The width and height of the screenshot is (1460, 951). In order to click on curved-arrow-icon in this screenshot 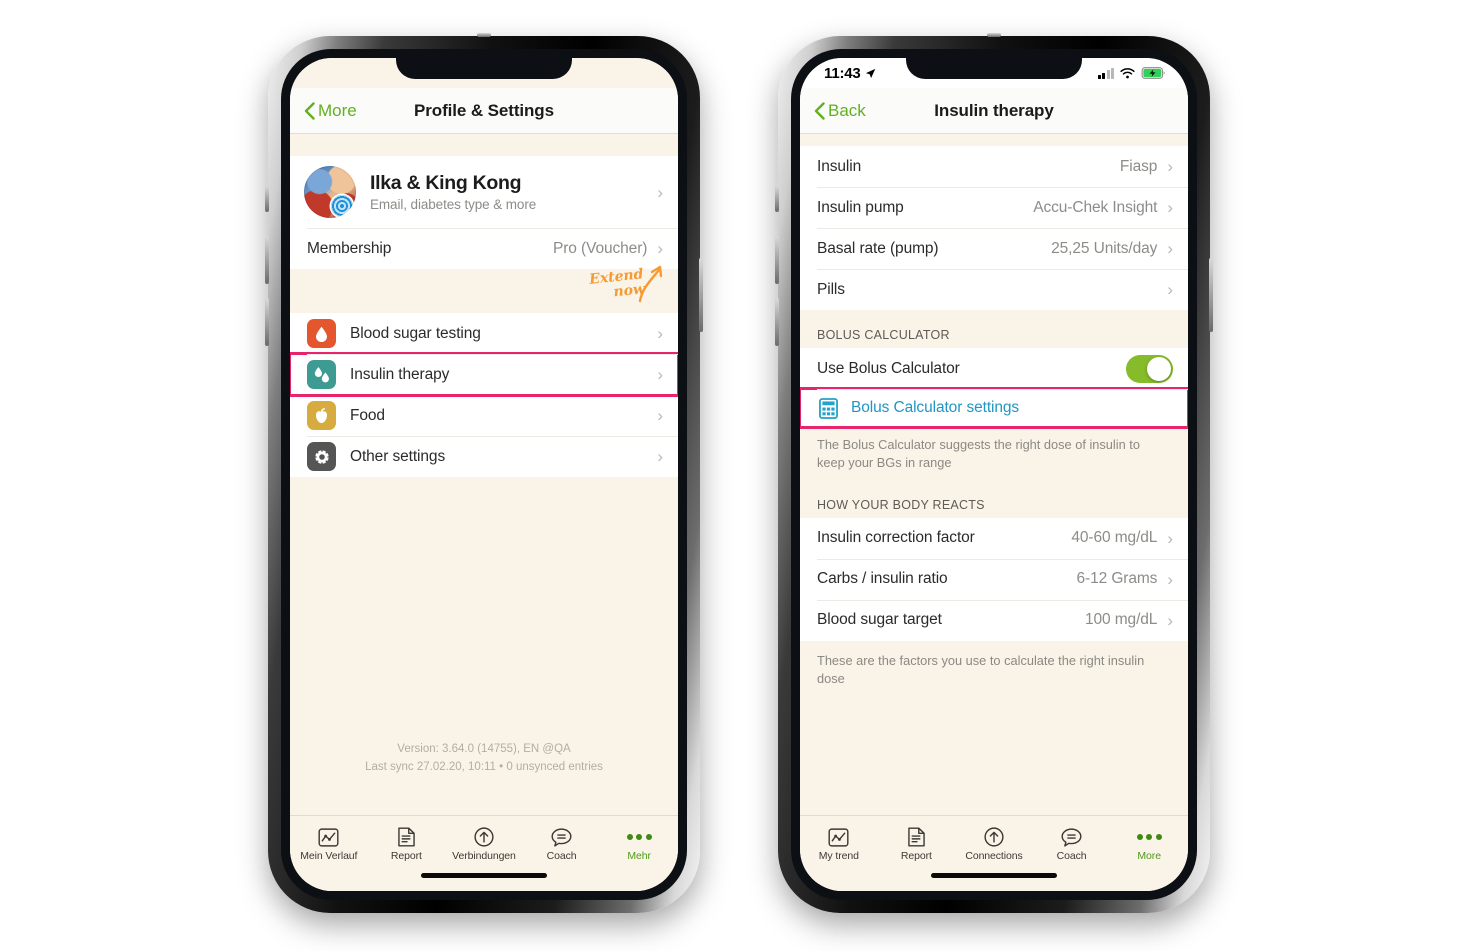, I will do `click(650, 284)`.